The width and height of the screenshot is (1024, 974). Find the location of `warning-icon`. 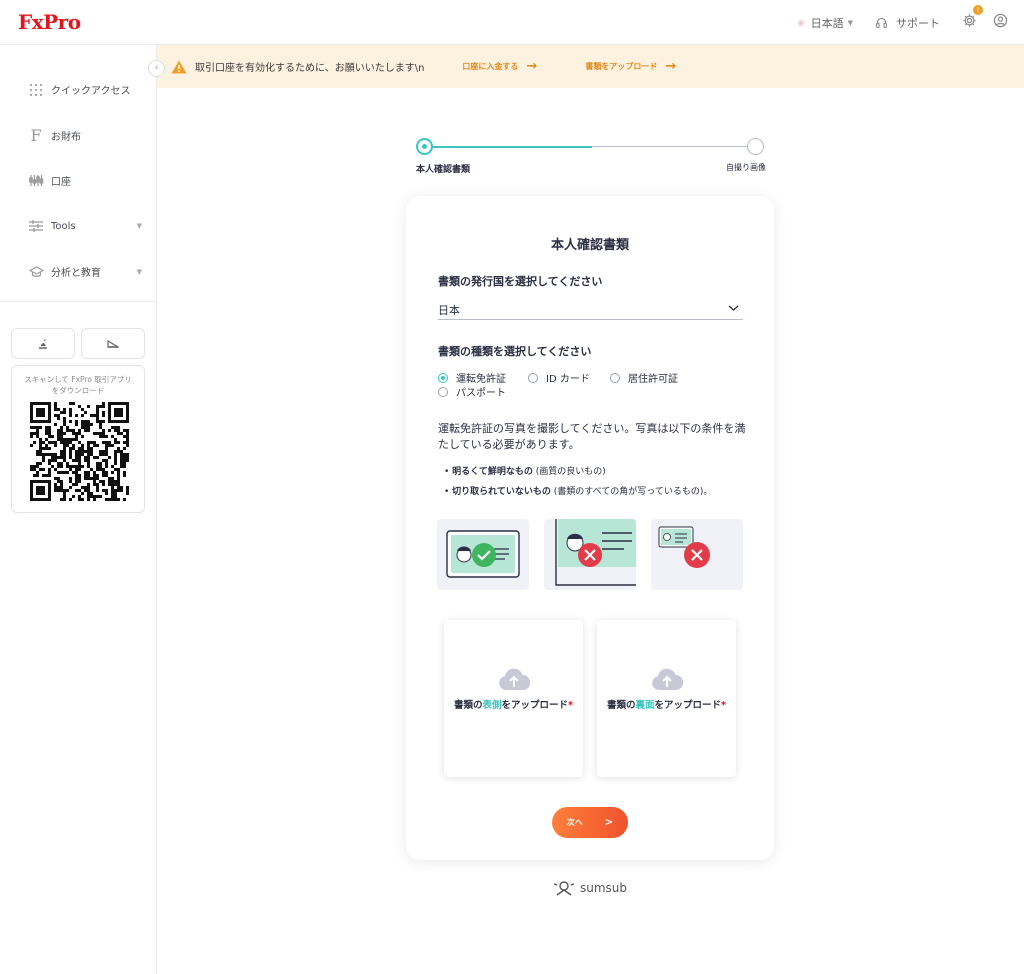

warning-icon is located at coordinates (179, 66).